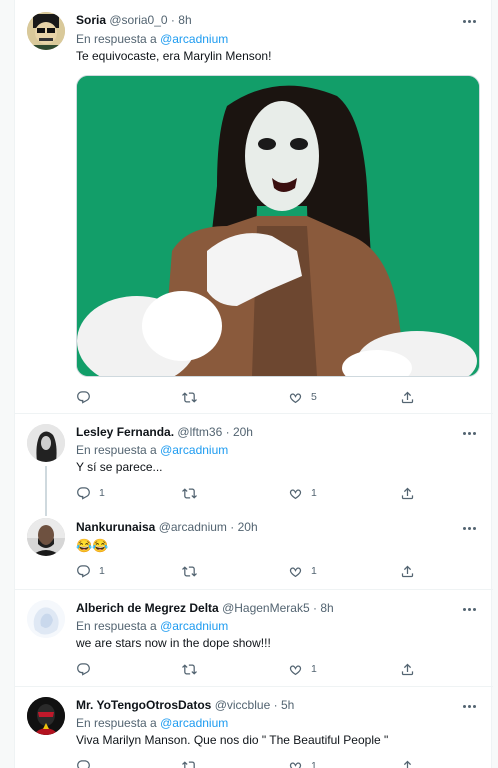  I want to click on tweet-header: Lesley Fernanda. @lftm36 · 20h, so click(164, 432).